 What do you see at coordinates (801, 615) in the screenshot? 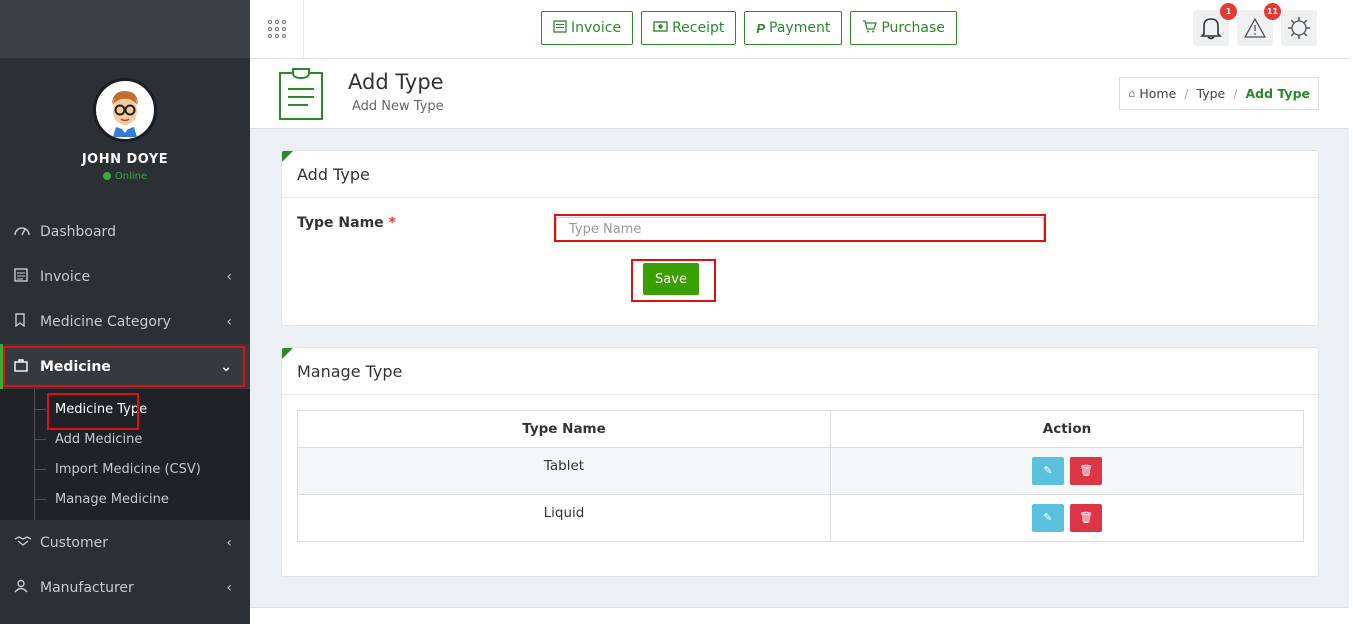
I see `footer` at bounding box center [801, 615].